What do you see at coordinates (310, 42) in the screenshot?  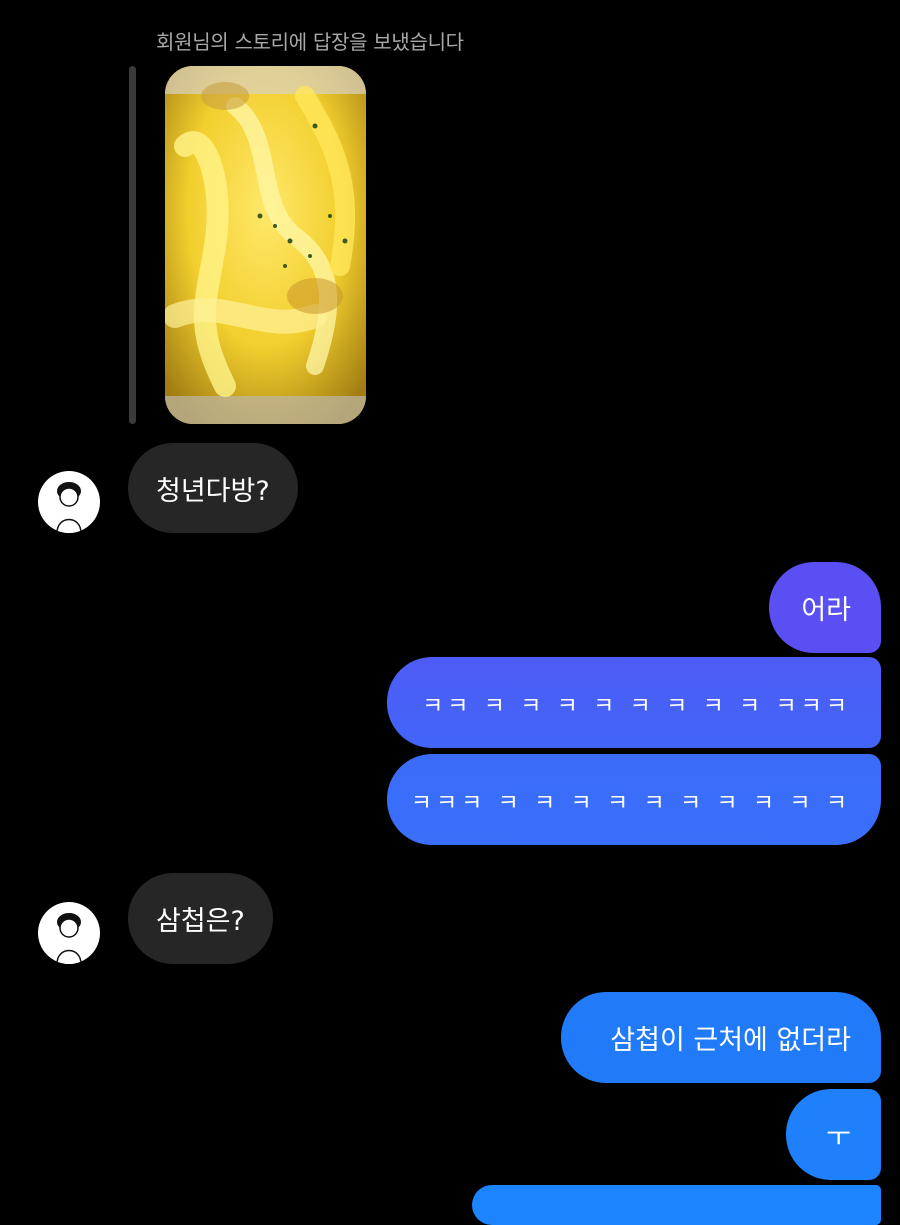 I see `story-reply-caption: 회원님의 스토리에 답장을 보냈습니다` at bounding box center [310, 42].